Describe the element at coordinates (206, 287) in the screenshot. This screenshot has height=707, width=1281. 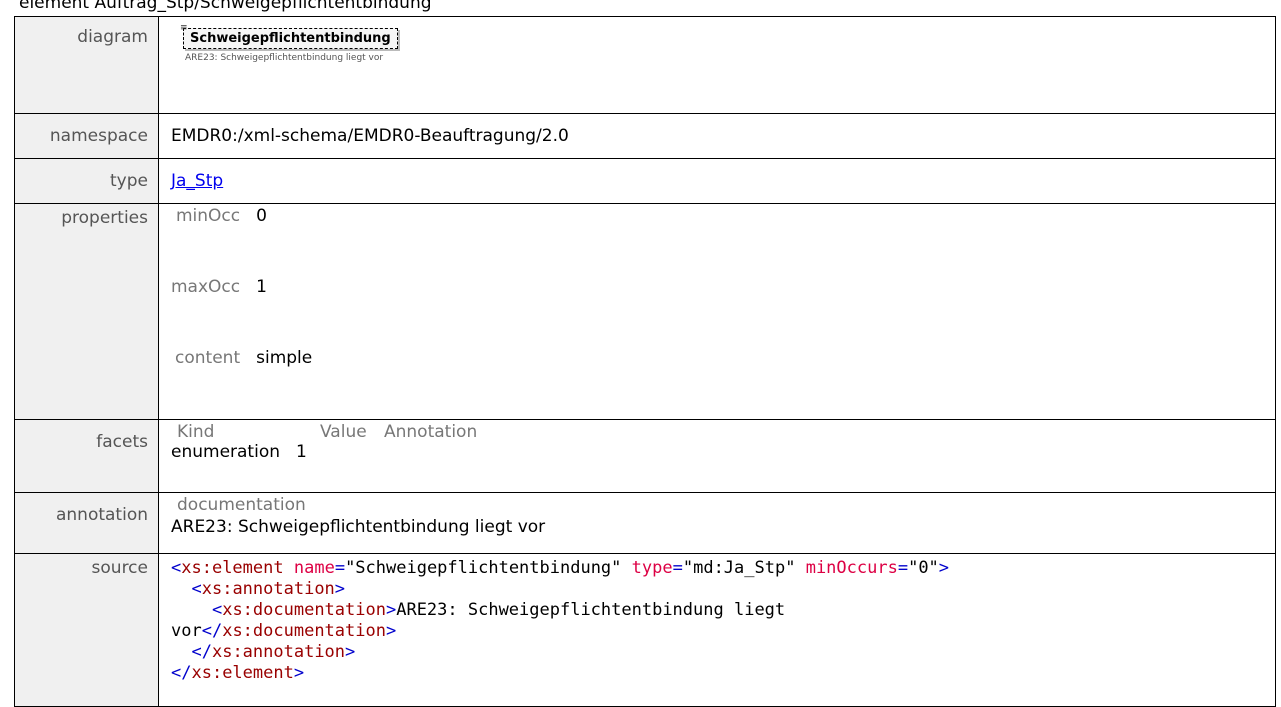
I see `property-key: maxOcc` at that location.